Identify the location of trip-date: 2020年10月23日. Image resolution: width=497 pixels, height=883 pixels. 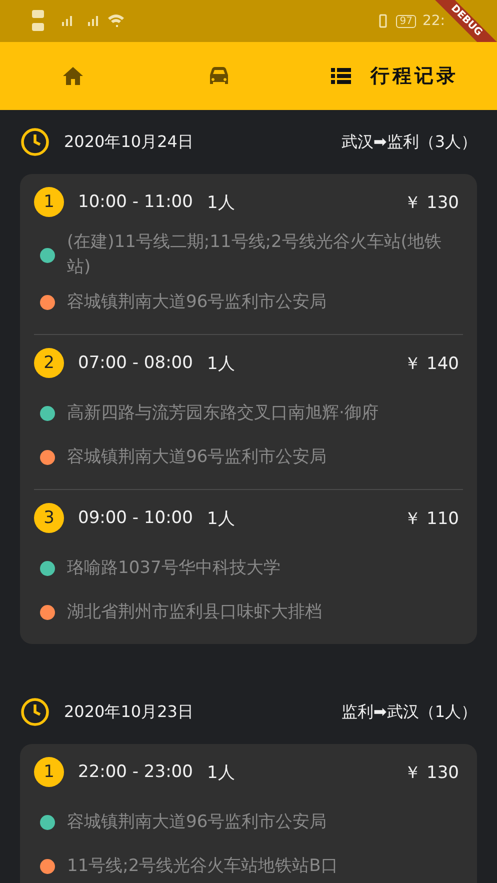
(129, 712).